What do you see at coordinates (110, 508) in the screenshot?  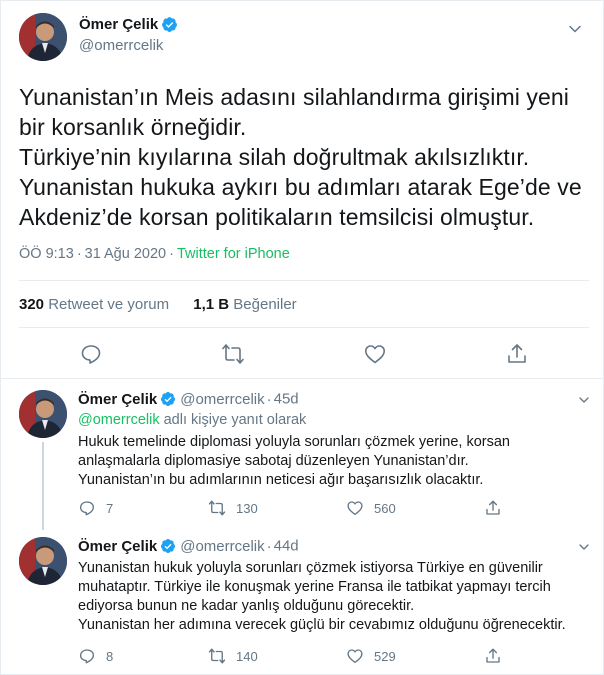 I see `reply-count: 7` at bounding box center [110, 508].